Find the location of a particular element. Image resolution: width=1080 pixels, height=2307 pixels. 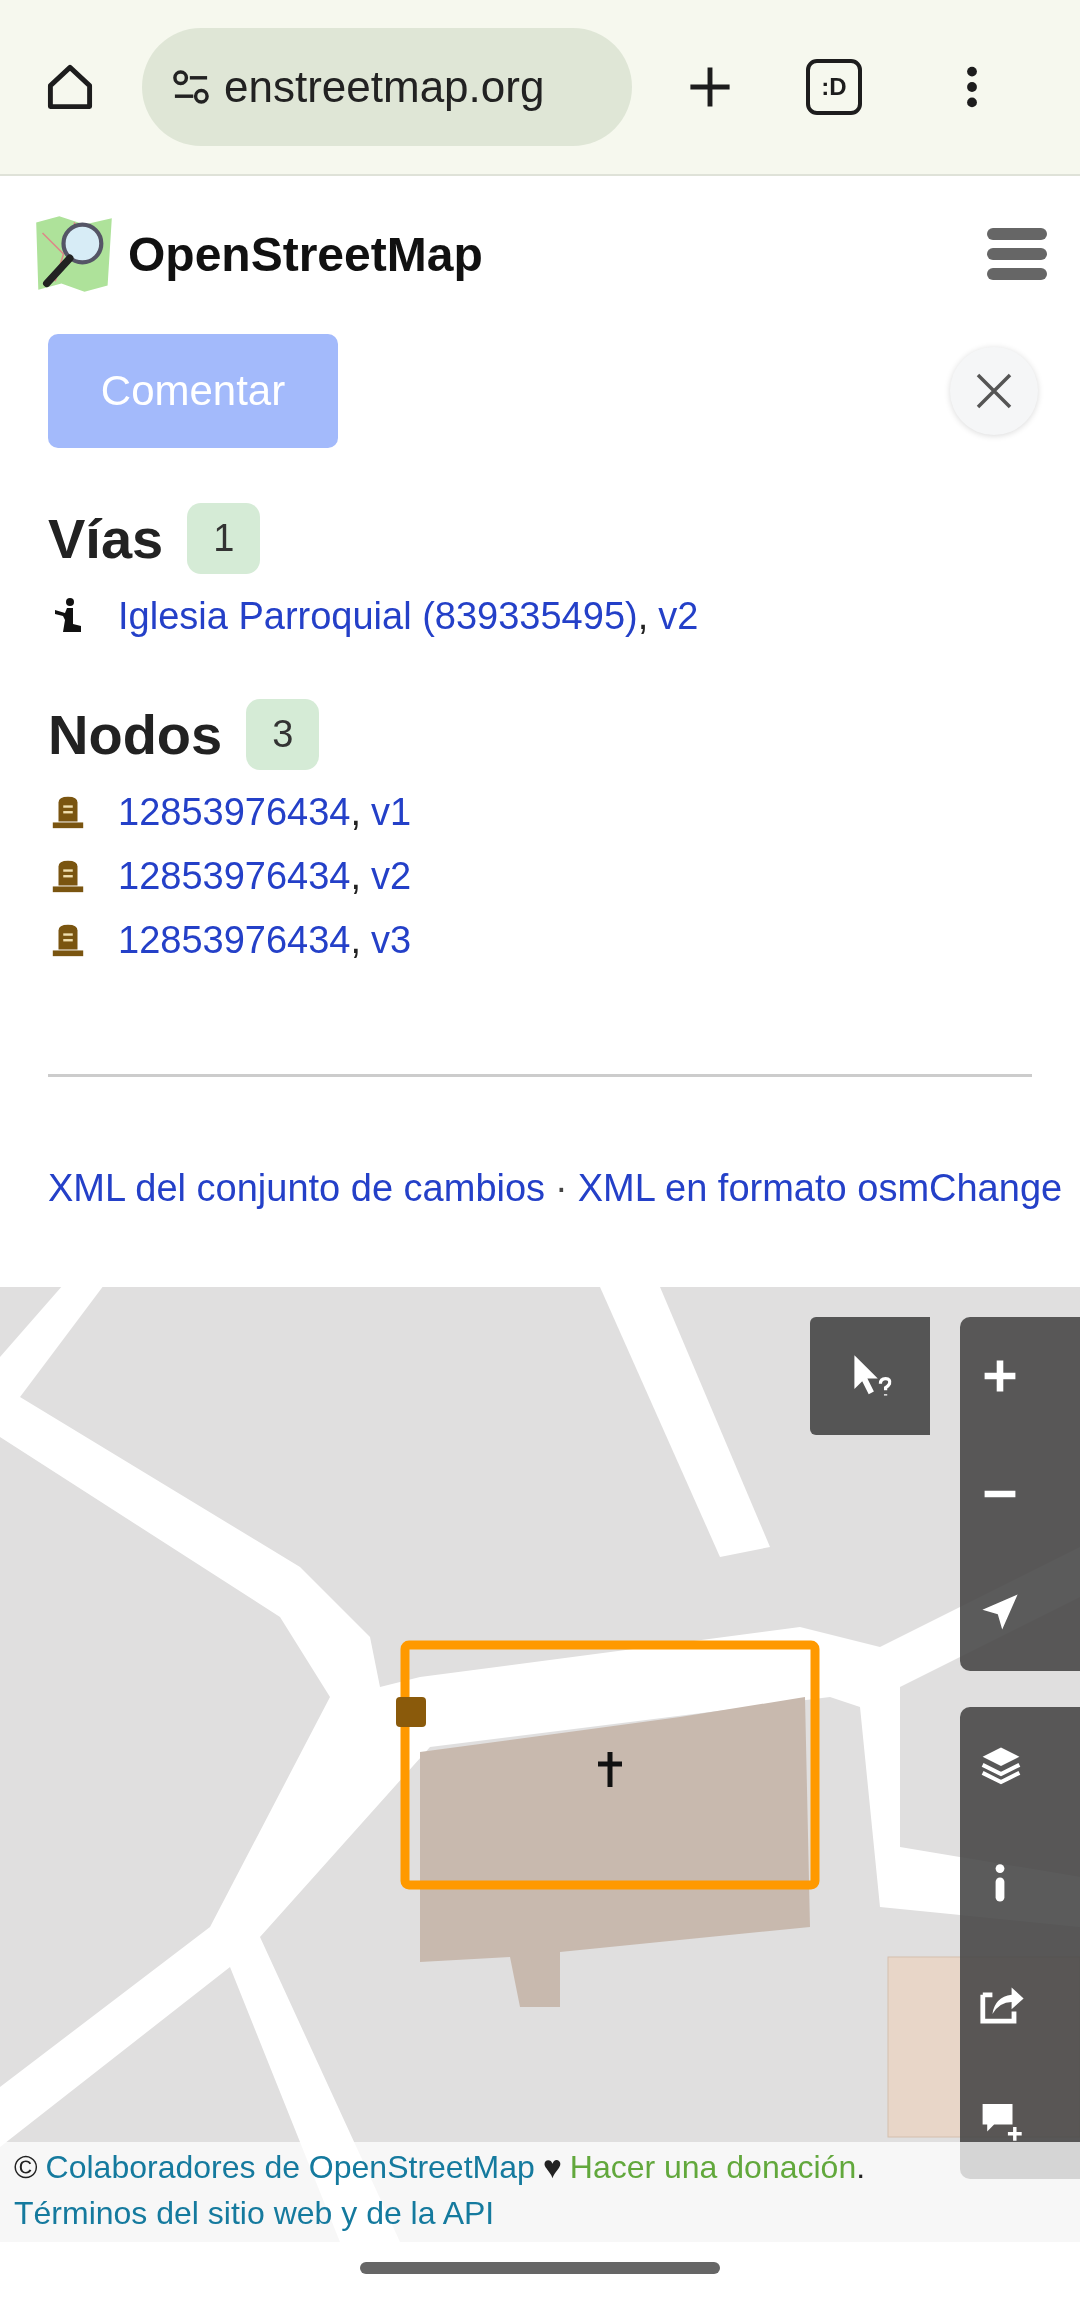

contributors-link: Colaboradores de OpenStreetMap is located at coordinates (290, 2167).